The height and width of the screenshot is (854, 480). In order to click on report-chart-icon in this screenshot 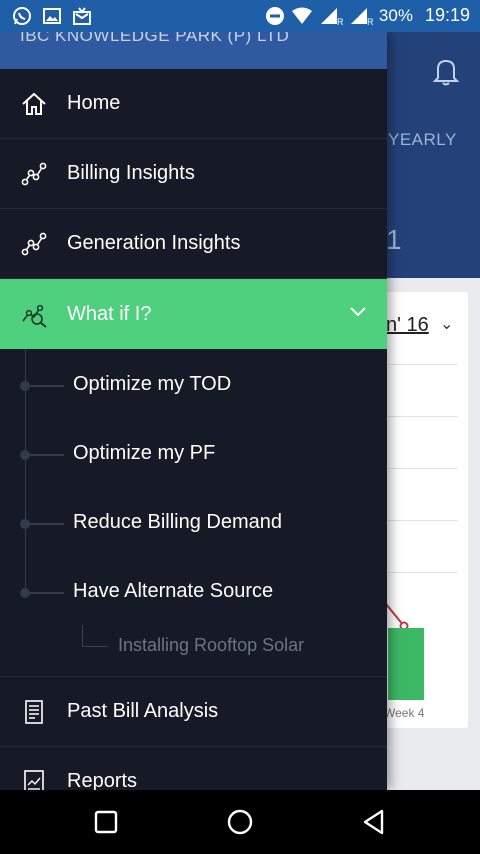, I will do `click(34, 779)`.